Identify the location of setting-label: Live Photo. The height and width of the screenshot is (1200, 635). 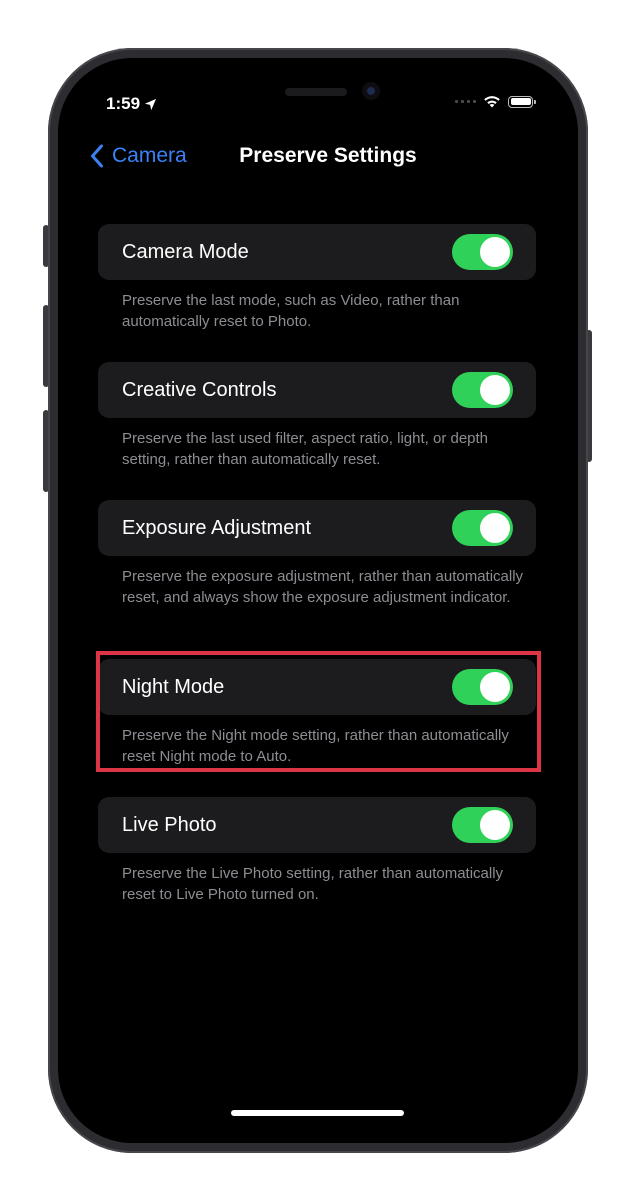
(169, 824).